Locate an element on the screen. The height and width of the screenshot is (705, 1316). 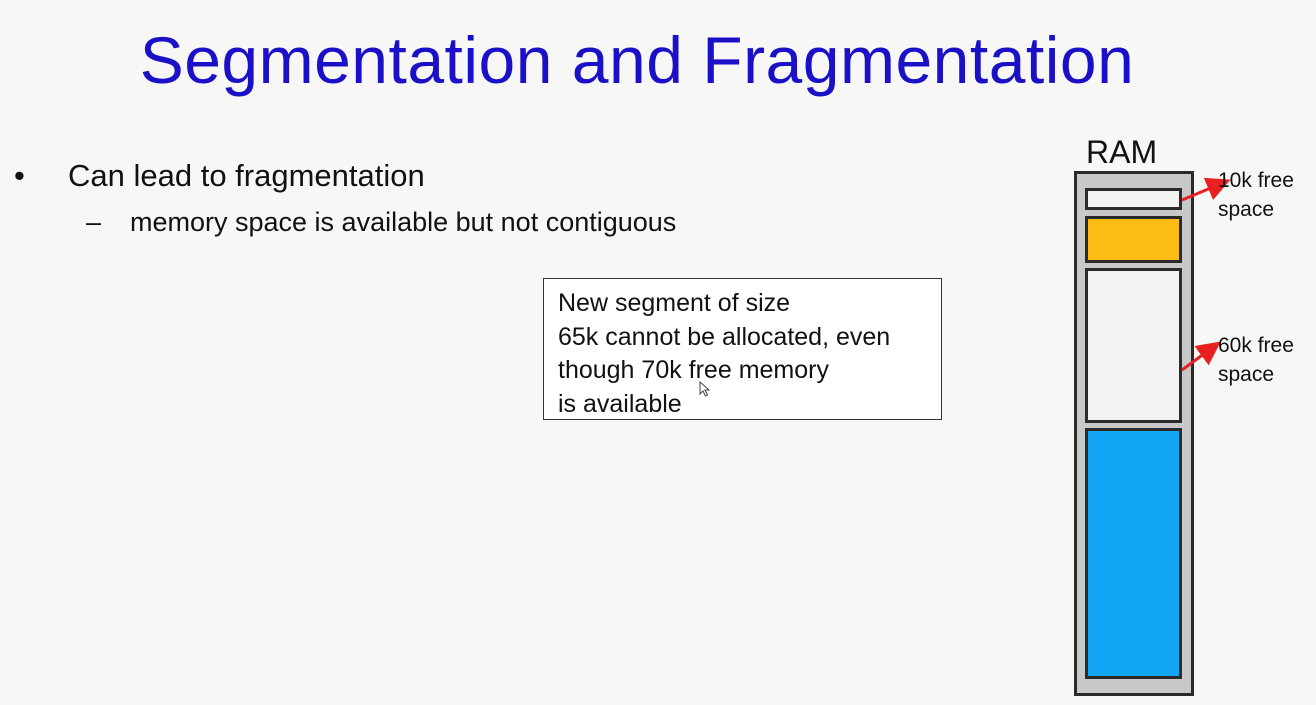
free-segment-10k is located at coordinates (1133, 199).